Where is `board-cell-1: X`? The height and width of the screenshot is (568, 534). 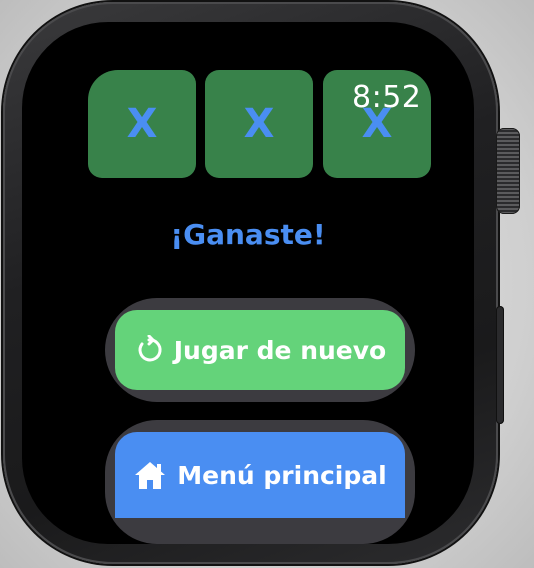
board-cell-1: X is located at coordinates (142, 124).